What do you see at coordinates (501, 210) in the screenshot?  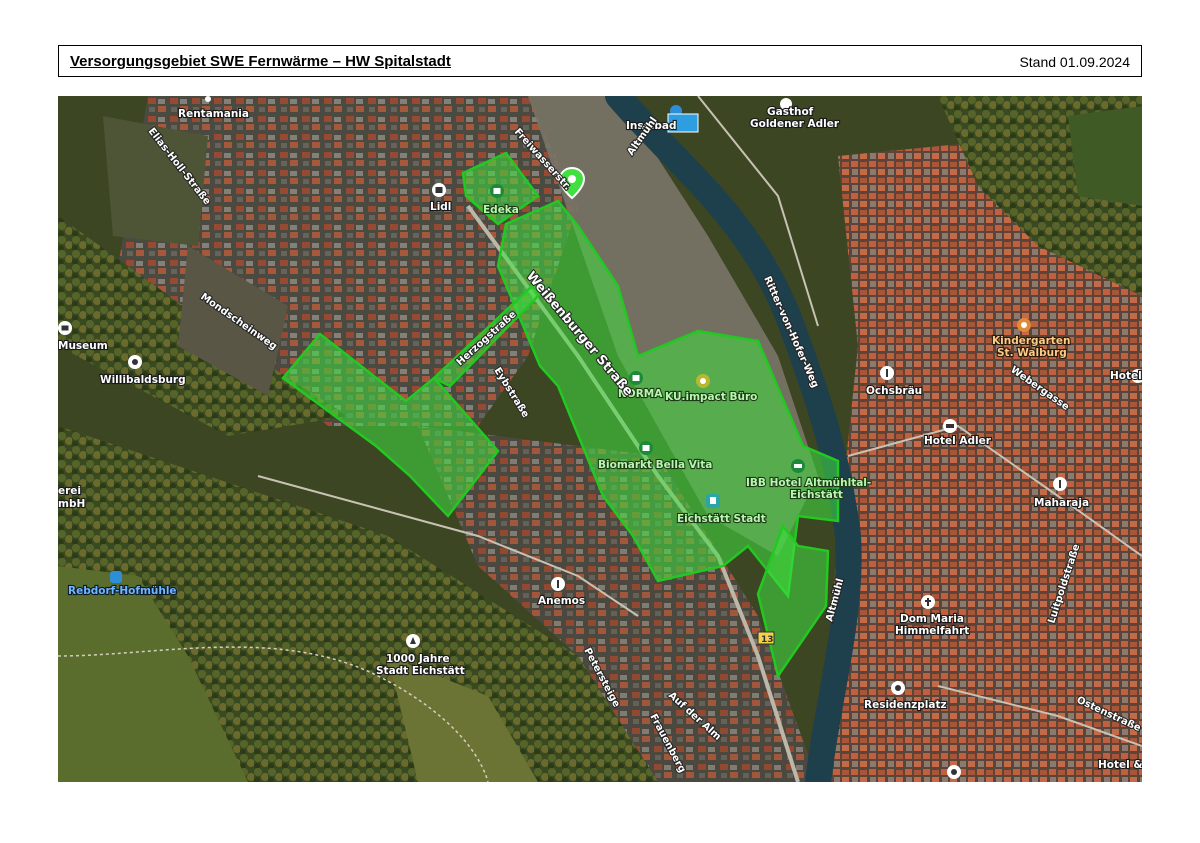 I see `label-edeka: Edeka` at bounding box center [501, 210].